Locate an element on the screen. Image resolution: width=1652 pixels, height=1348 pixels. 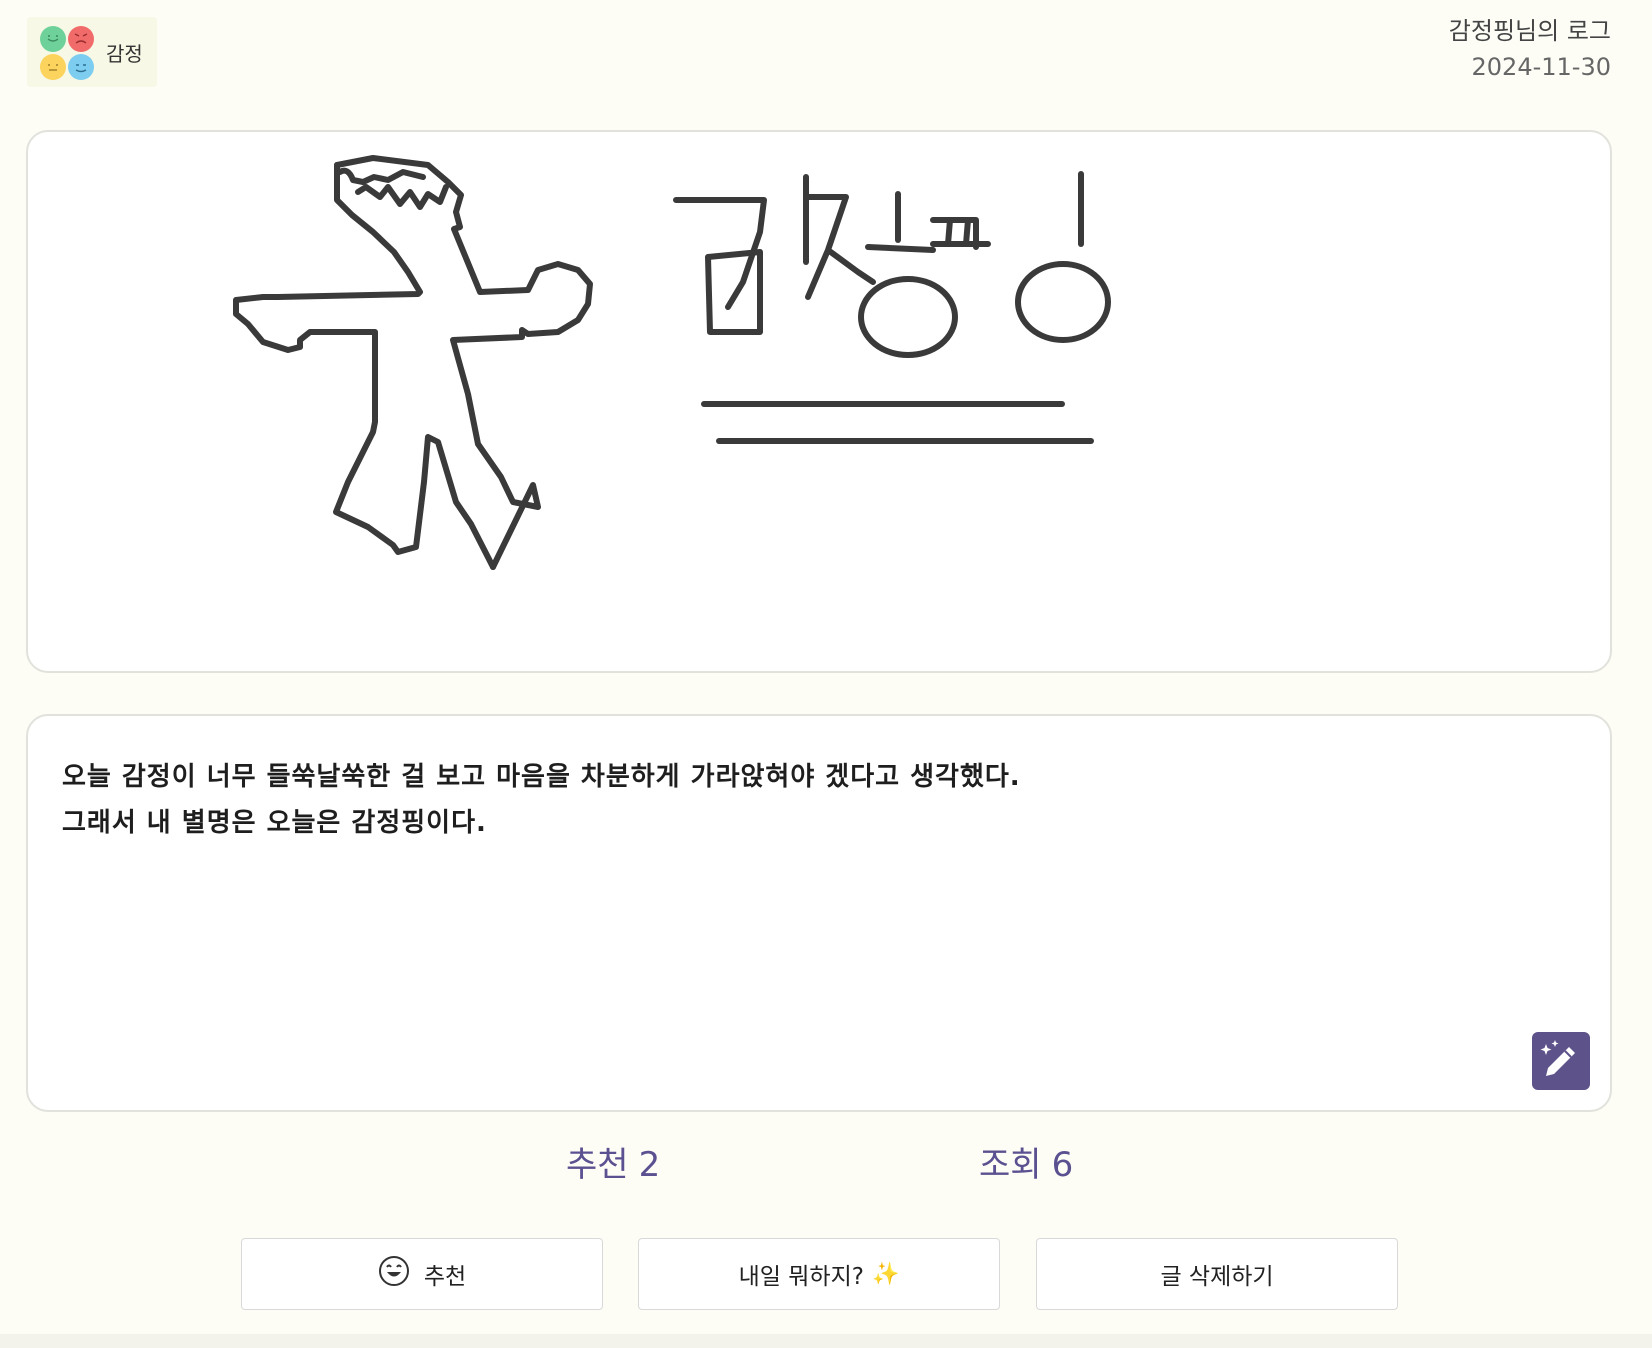
diary-line: 그래서 내 별명은 오늘은 감정핑이다. is located at coordinates (274, 823).